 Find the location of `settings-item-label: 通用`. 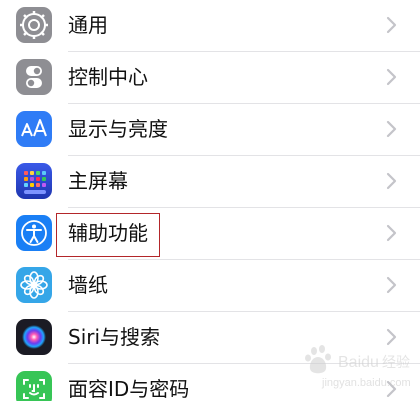

settings-item-label: 通用 is located at coordinates (88, 25).